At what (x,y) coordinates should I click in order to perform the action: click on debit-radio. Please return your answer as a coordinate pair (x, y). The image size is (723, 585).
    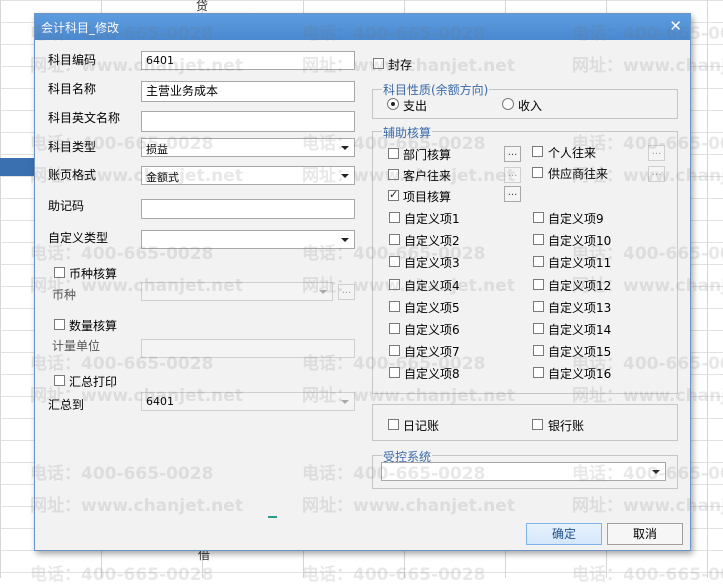
    Looking at the image, I should click on (393, 104).